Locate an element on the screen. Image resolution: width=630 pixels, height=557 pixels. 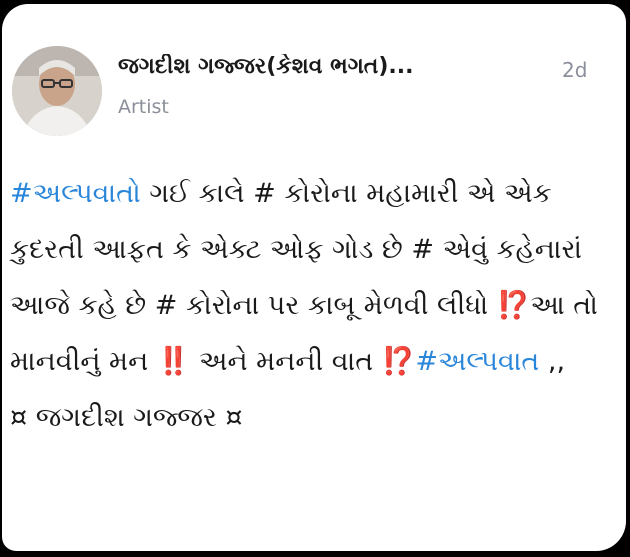
author-role: Artist is located at coordinates (143, 107).